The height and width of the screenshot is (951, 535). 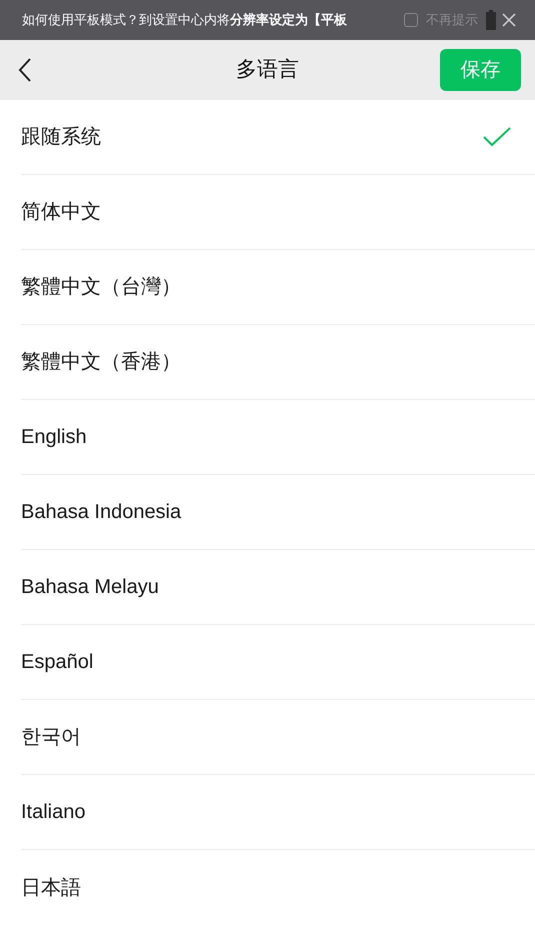 I want to click on language-option: Español, so click(x=57, y=662).